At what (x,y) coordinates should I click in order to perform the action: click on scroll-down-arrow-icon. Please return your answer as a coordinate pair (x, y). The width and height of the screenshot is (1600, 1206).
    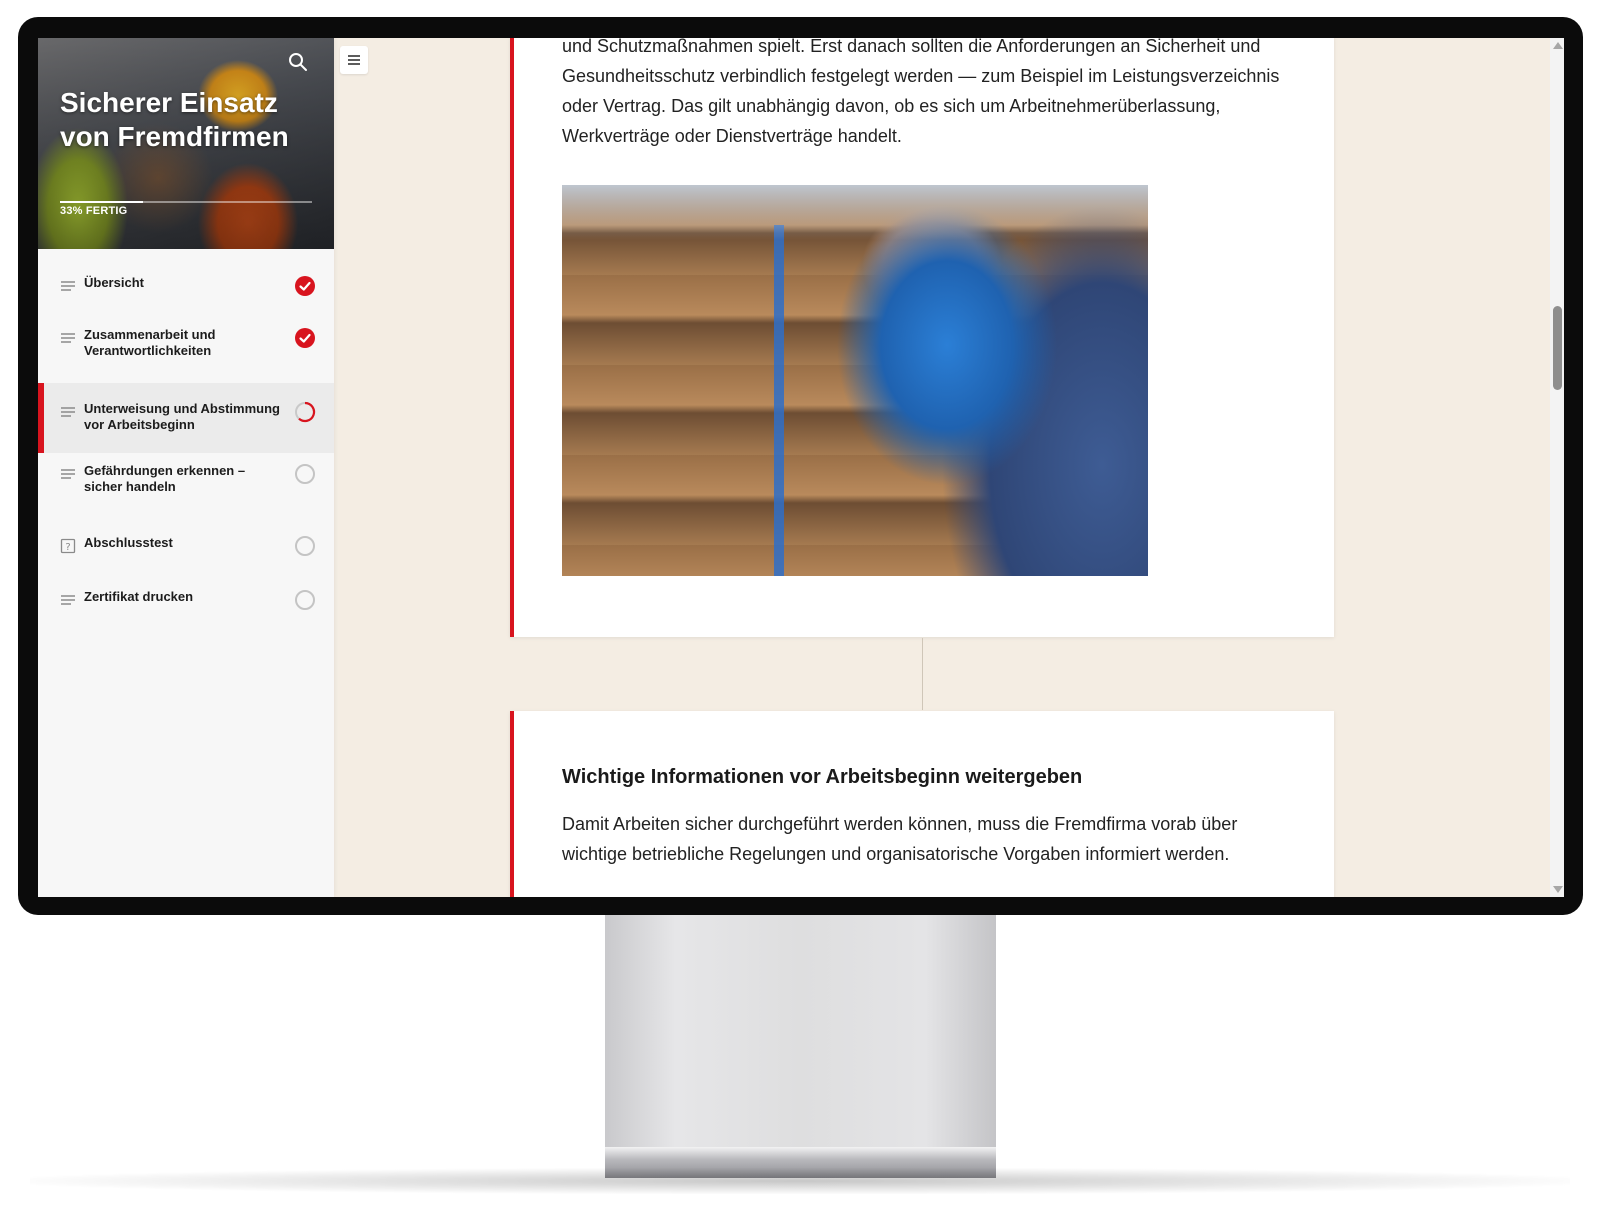
    Looking at the image, I should click on (1558, 889).